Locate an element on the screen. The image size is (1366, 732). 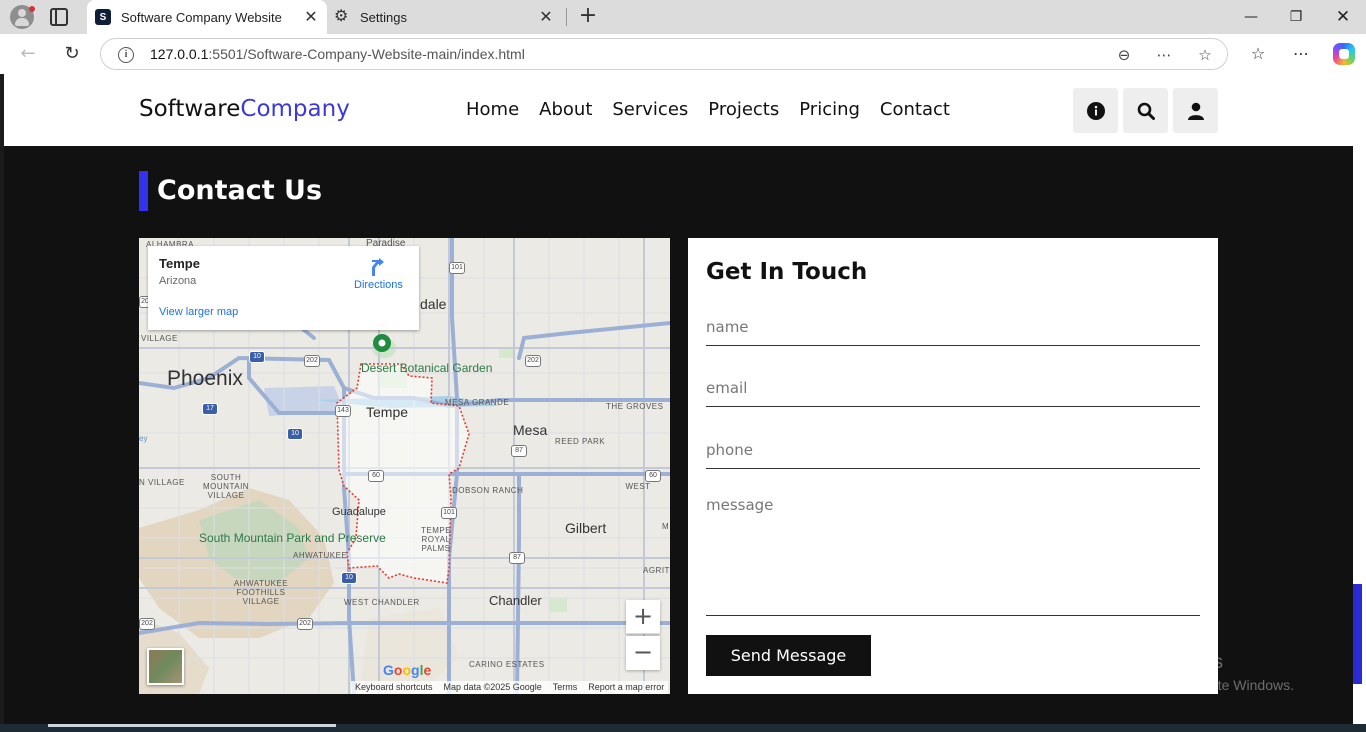
map-label-mesa: Mesa is located at coordinates (530, 430).